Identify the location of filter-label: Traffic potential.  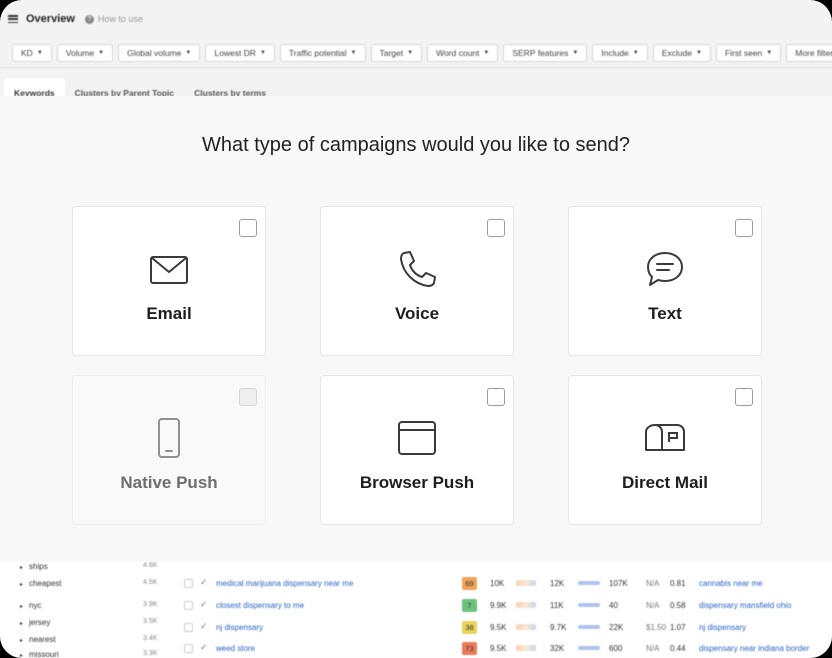
(317, 52).